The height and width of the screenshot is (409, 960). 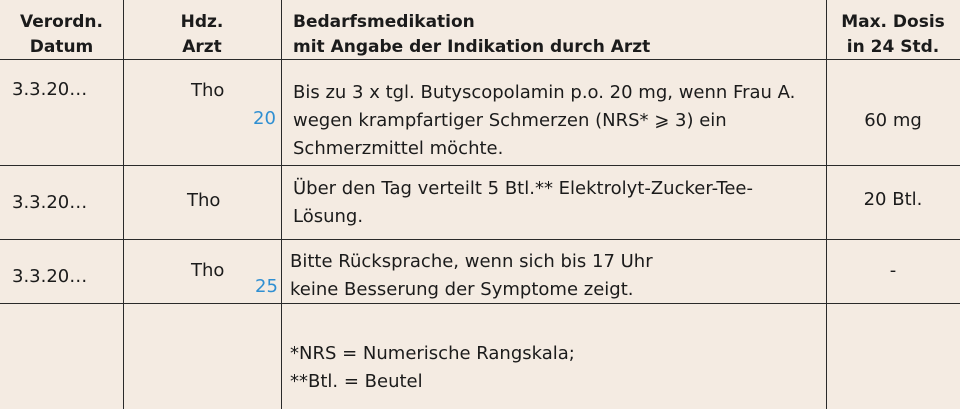 What do you see at coordinates (266, 286) in the screenshot?
I see `line-number: 25` at bounding box center [266, 286].